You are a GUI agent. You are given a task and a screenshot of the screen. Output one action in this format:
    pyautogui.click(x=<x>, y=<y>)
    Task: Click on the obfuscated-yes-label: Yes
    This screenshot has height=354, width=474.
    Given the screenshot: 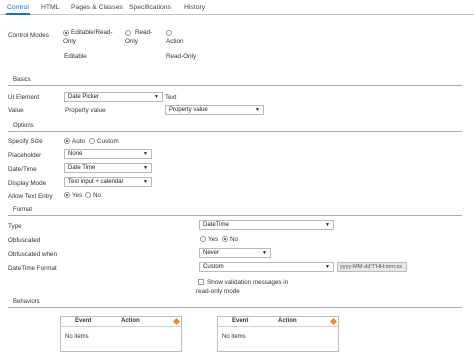 What is the action you would take?
    pyautogui.click(x=213, y=239)
    